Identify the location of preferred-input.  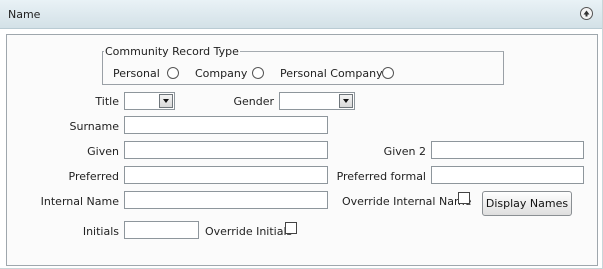
(226, 175).